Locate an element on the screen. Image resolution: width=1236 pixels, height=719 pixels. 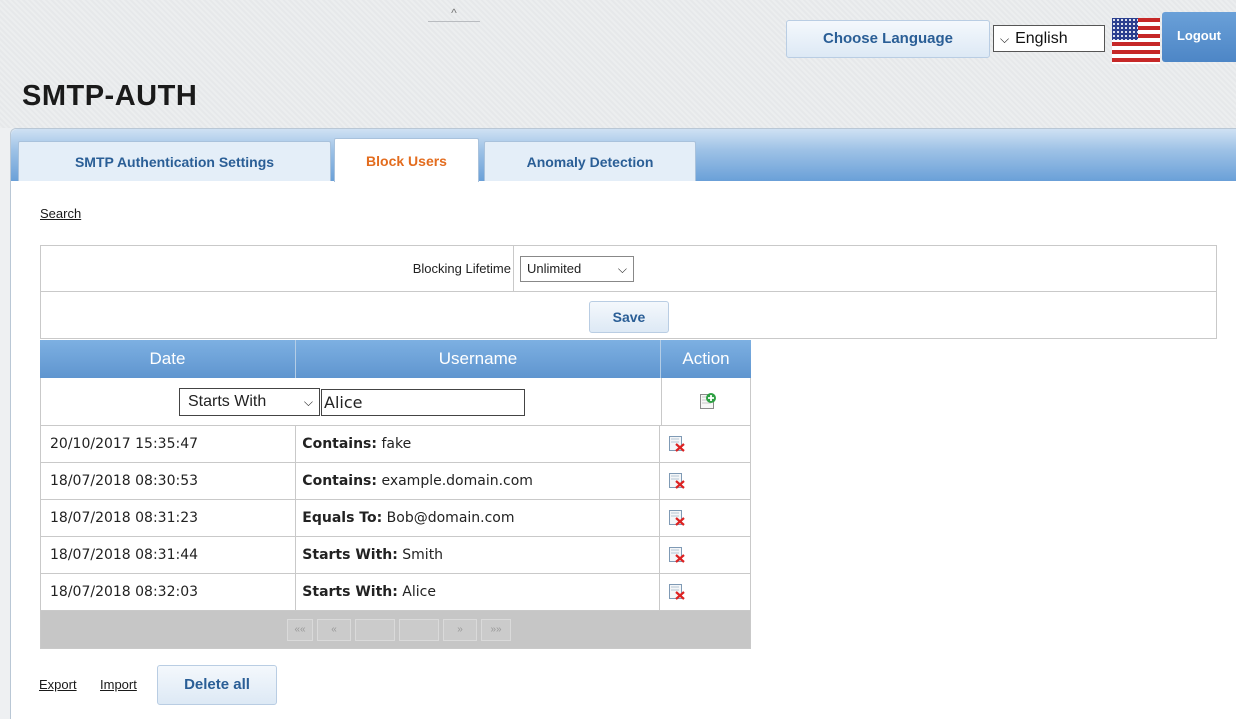
username-input: Alice is located at coordinates (423, 402).